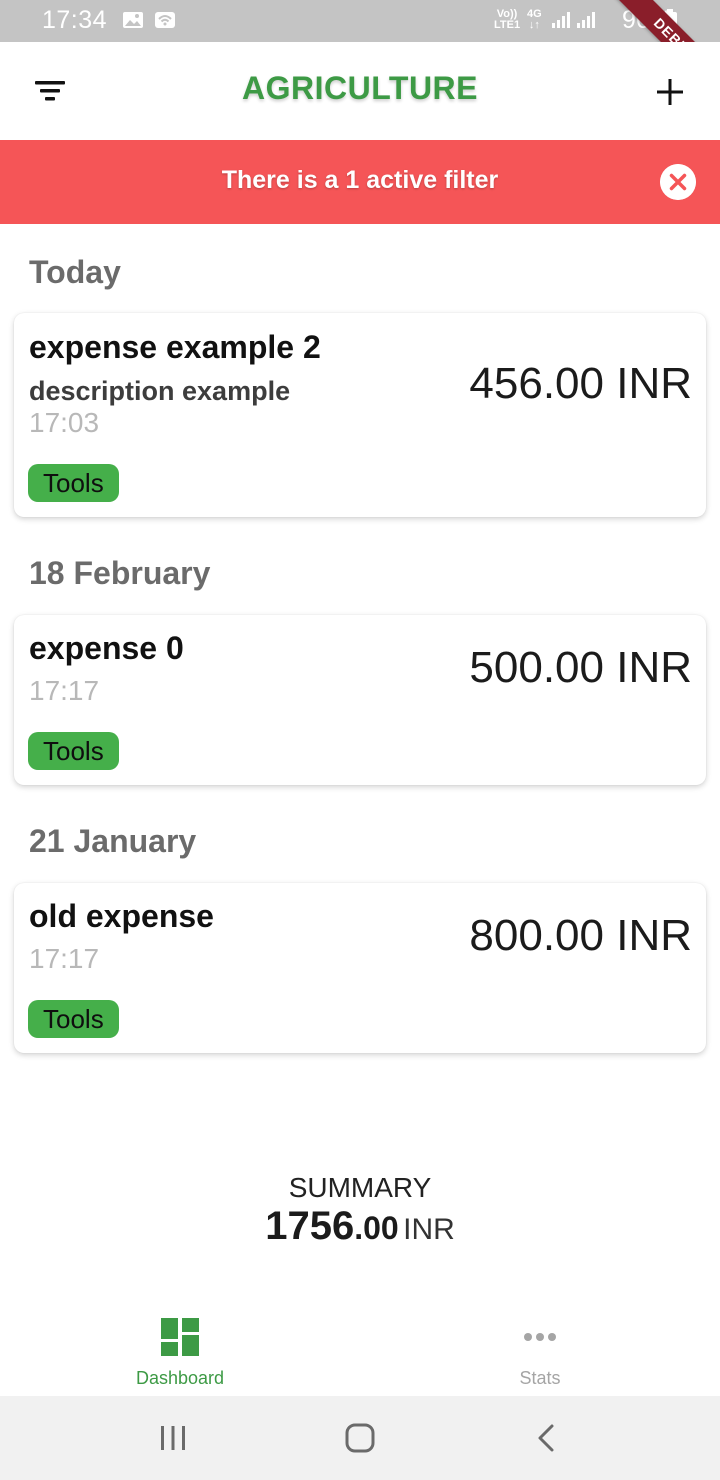 This screenshot has height=1480, width=720. What do you see at coordinates (507, 25) in the screenshot?
I see `lte-label: LTE1` at bounding box center [507, 25].